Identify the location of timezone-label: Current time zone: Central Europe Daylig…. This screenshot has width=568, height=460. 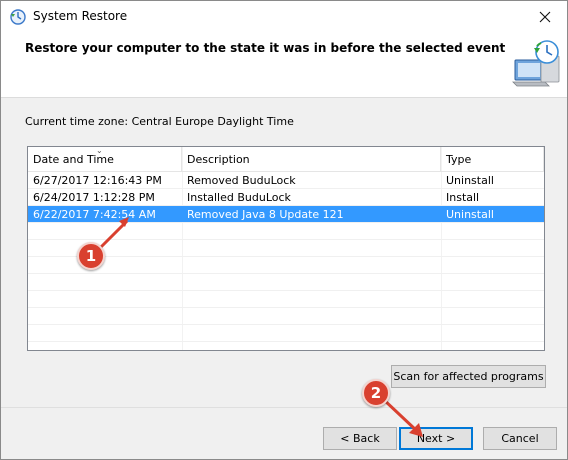
(159, 121).